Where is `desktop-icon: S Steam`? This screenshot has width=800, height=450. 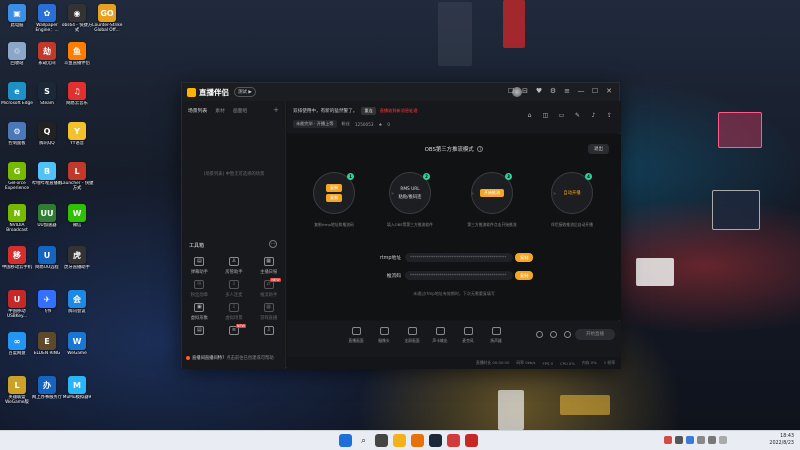 desktop-icon: S Steam is located at coordinates (47, 100).